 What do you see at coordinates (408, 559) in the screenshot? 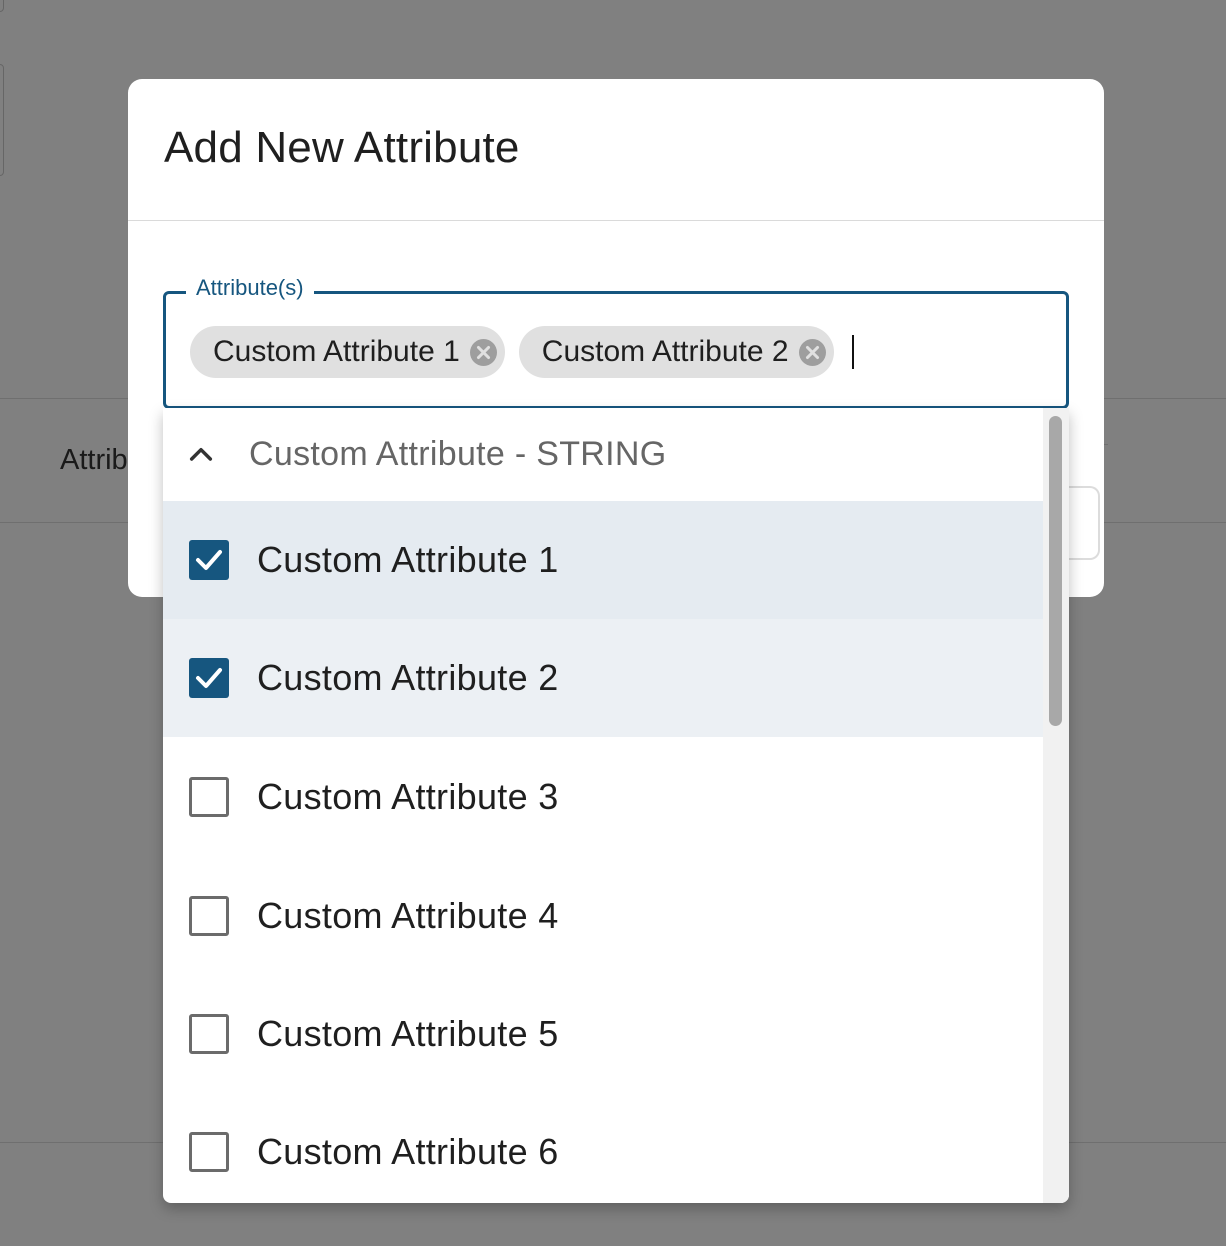
I see `option-label: Custom Attribute 1` at bounding box center [408, 559].